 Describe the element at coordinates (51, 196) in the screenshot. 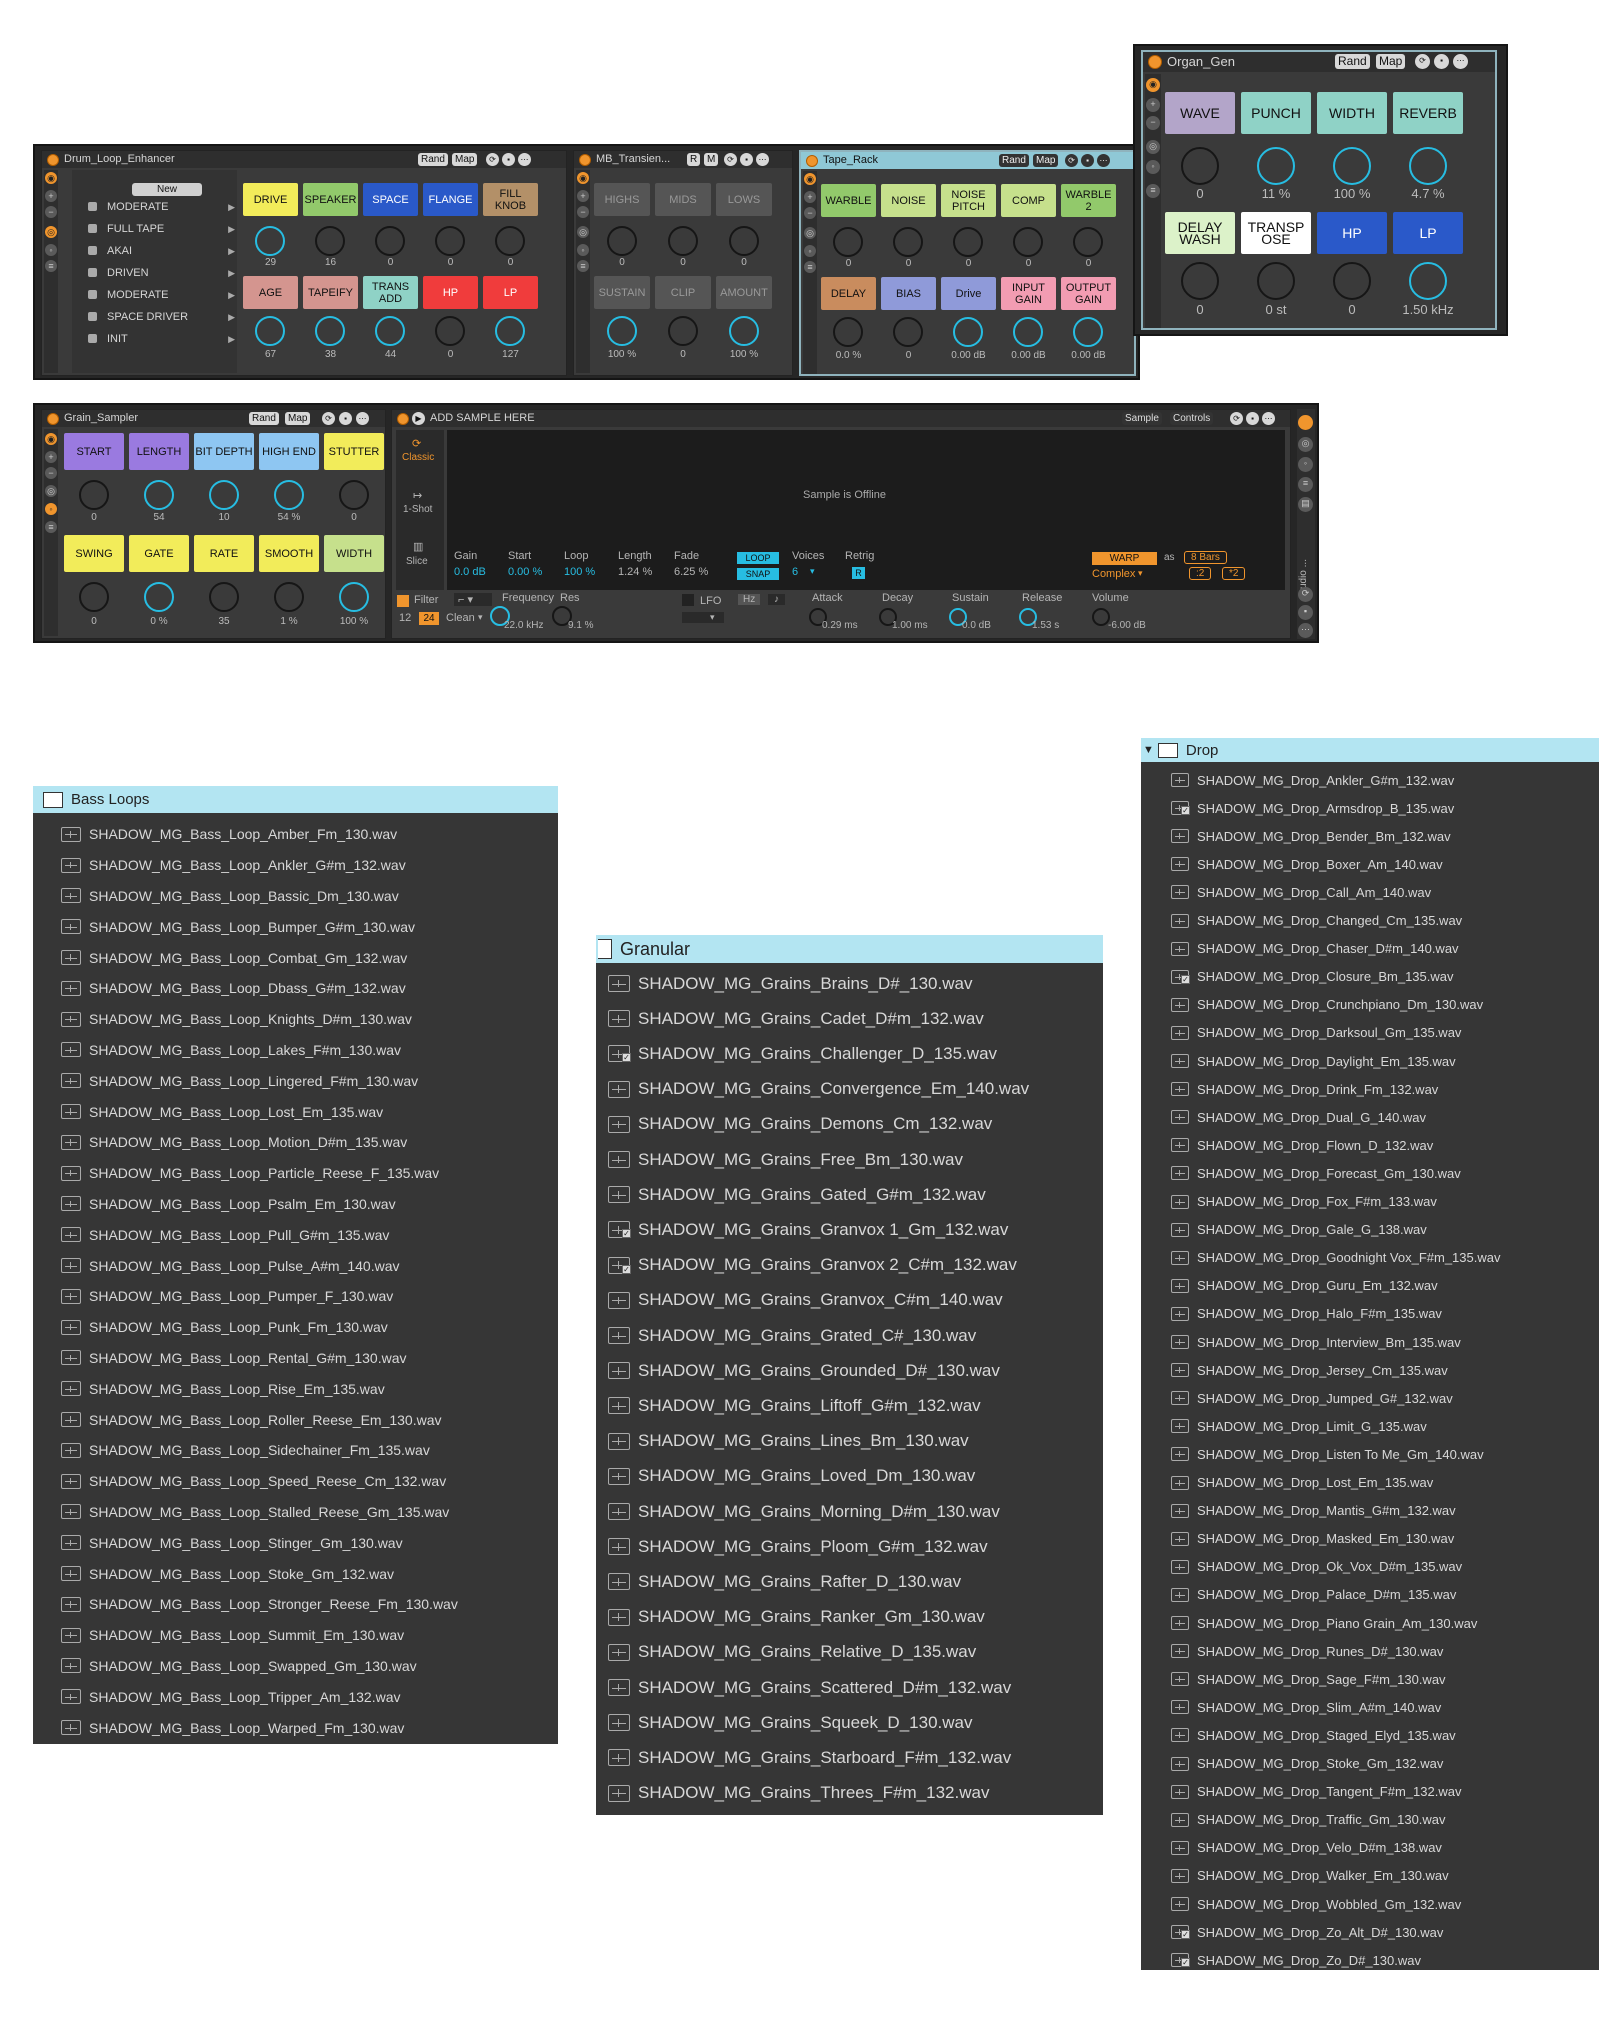

I see `add-icon: +` at that location.